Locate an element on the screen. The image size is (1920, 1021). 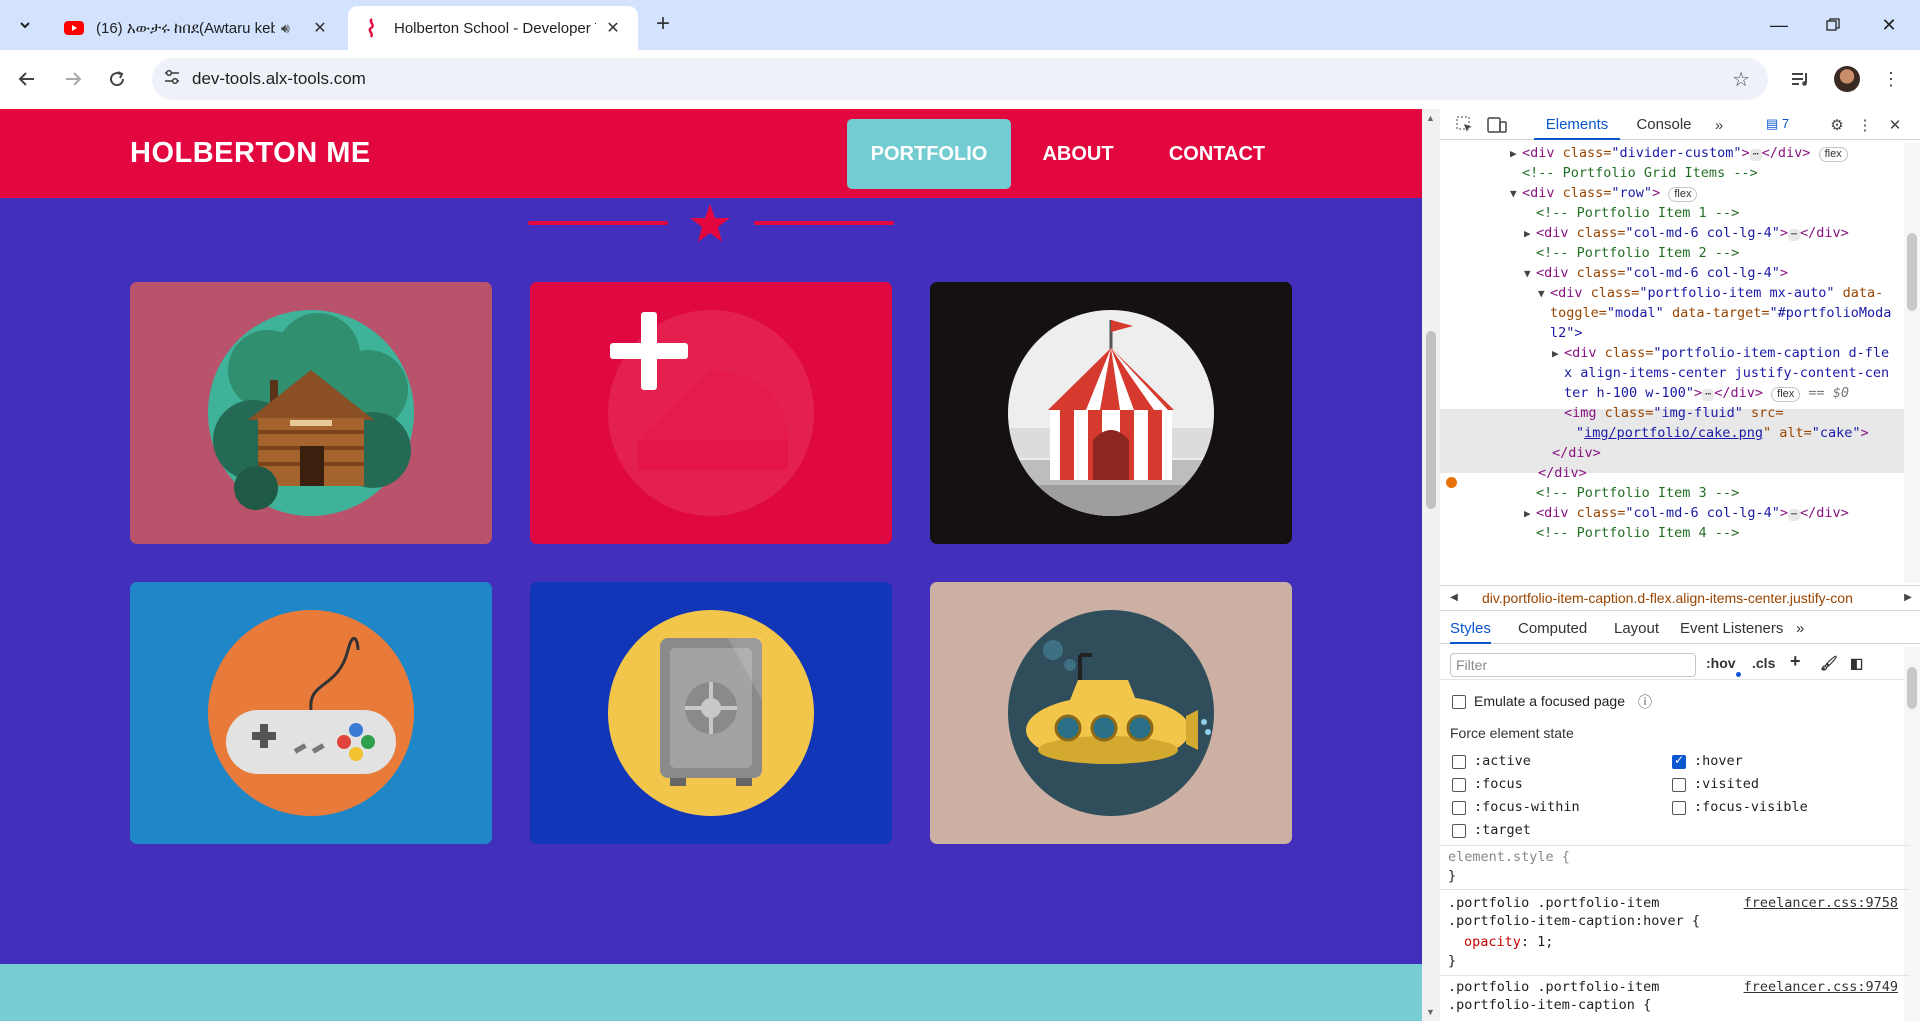
dom-node: ▼ <div class="col-md-6 col-lg-4"> is located at coordinates (1656, 273).